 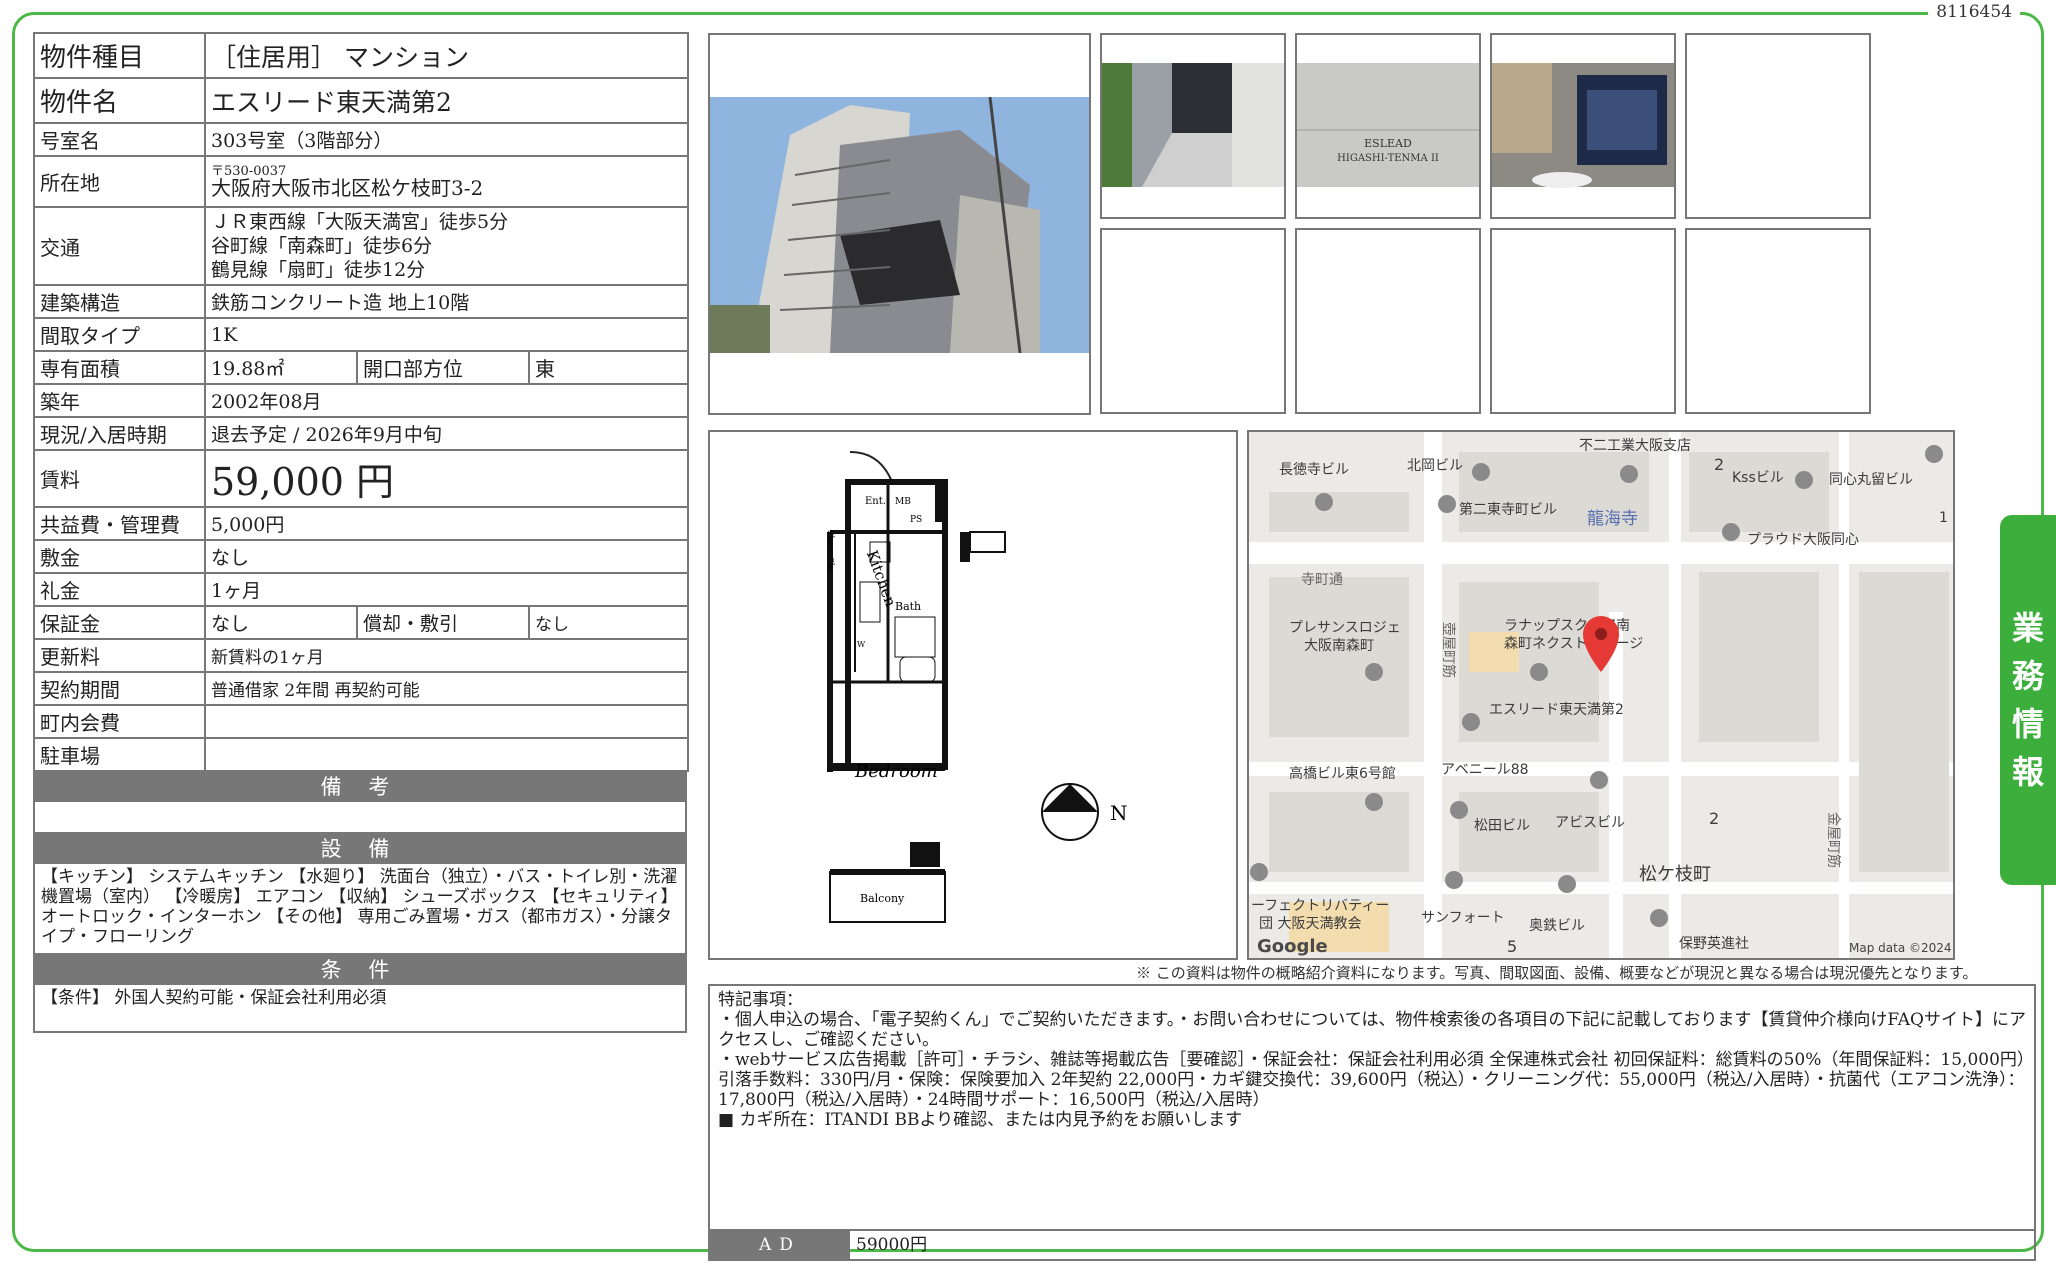 I want to click on label: 契約期間, so click(x=119, y=688).